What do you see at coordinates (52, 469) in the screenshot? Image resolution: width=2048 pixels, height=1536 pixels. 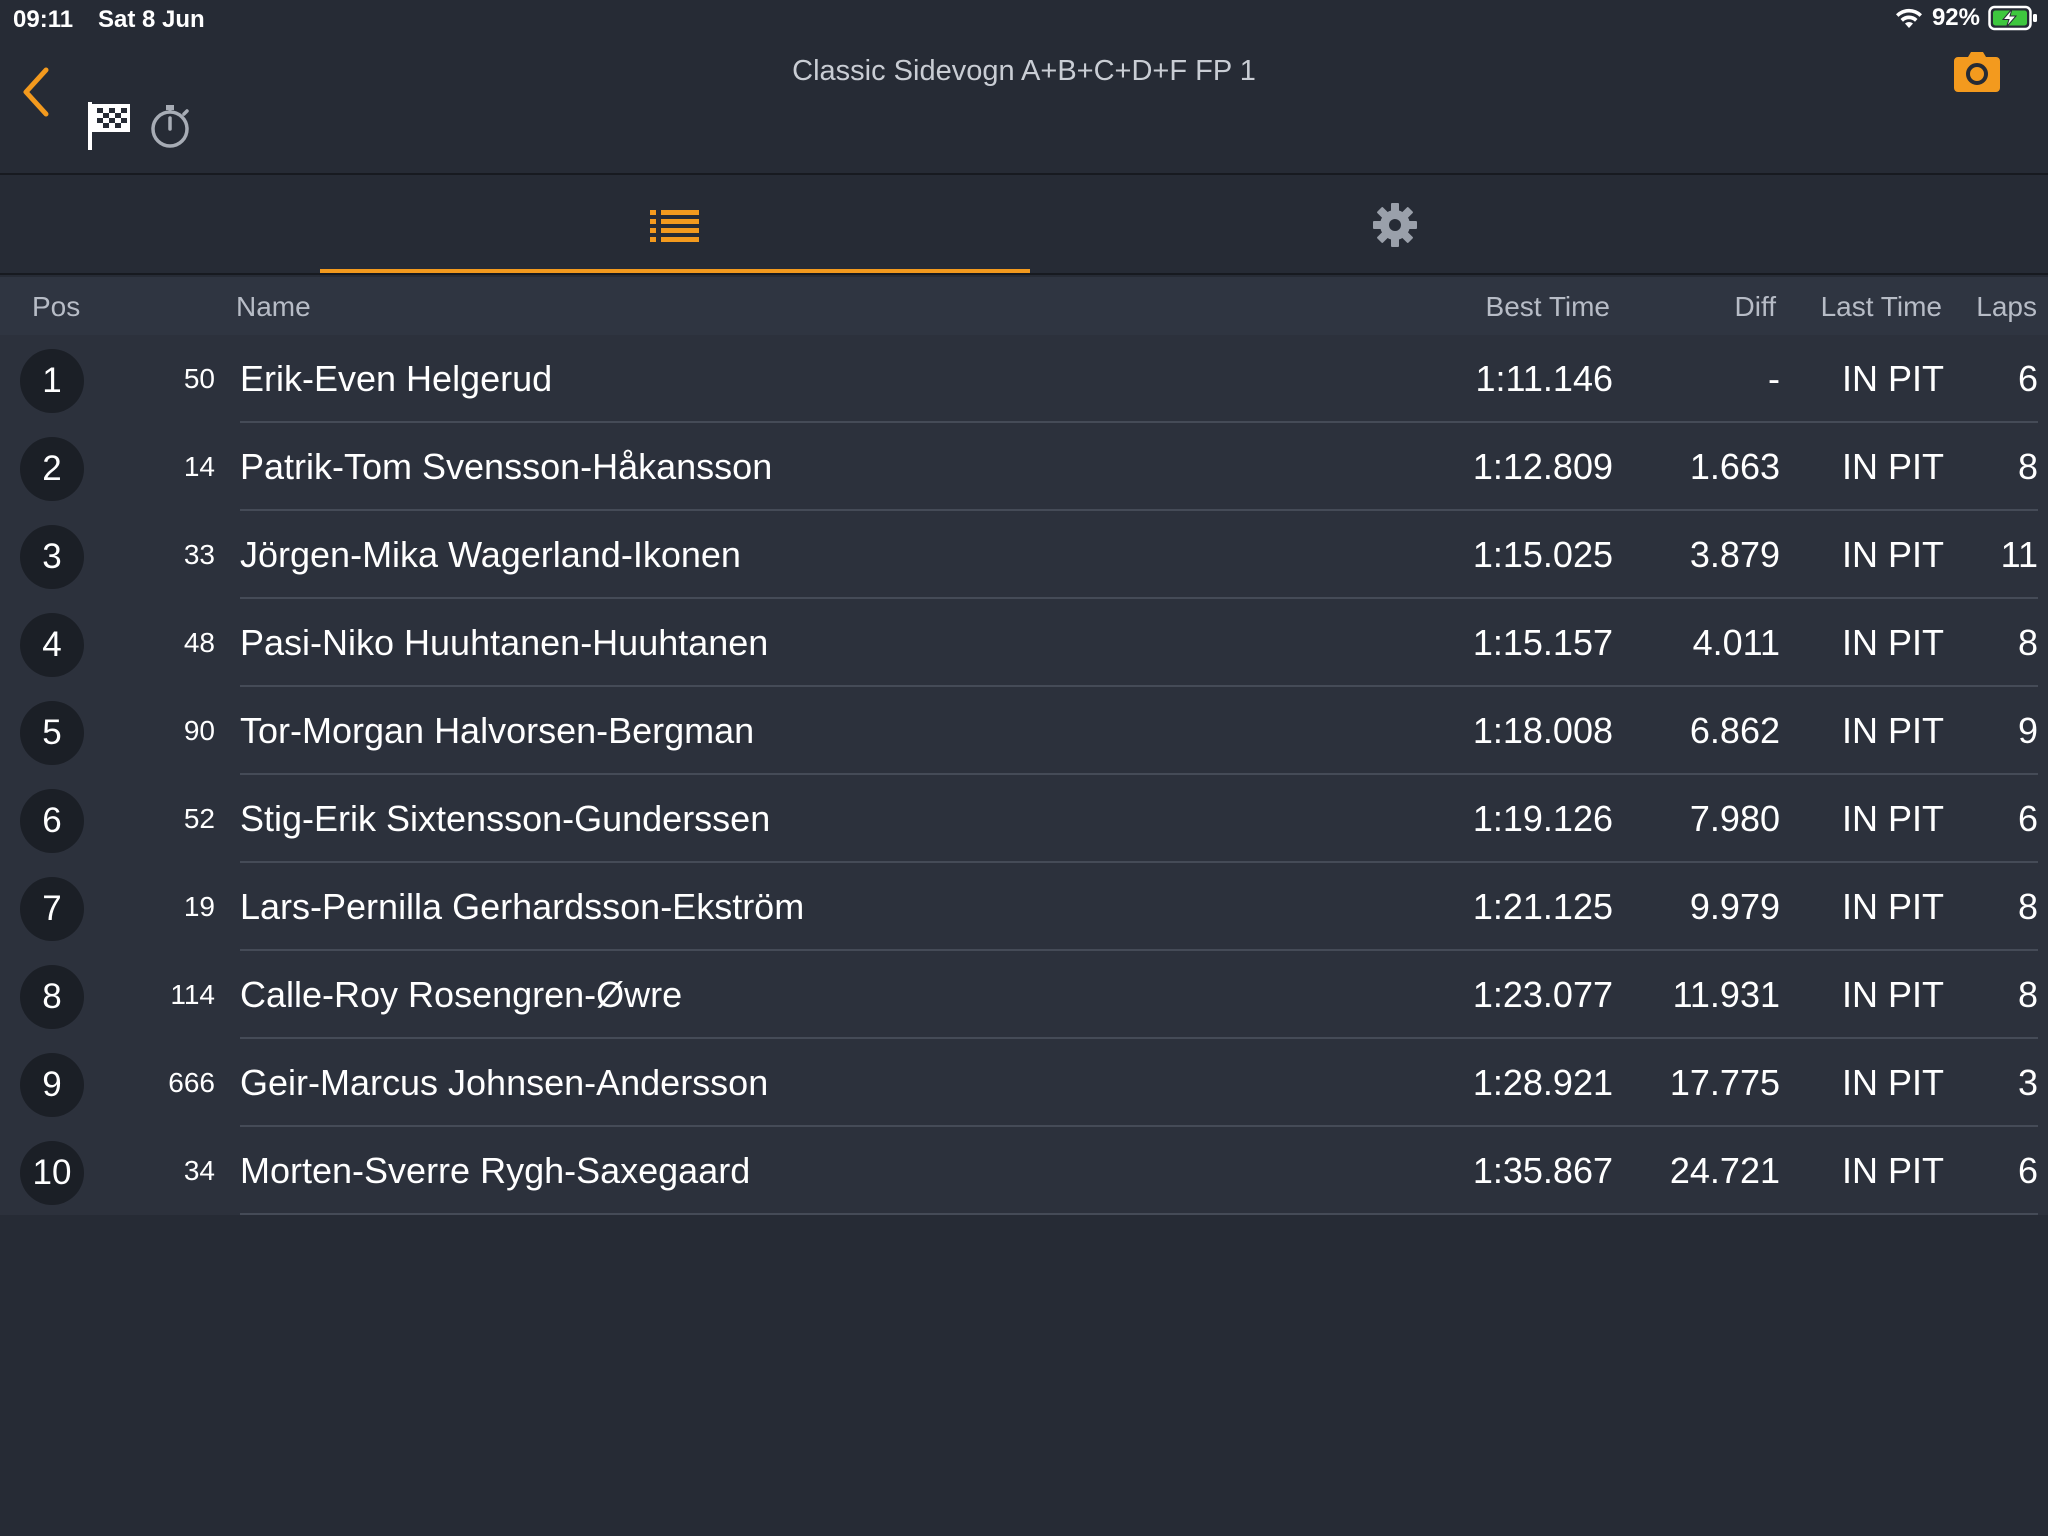 I see `position-badge: 2` at bounding box center [52, 469].